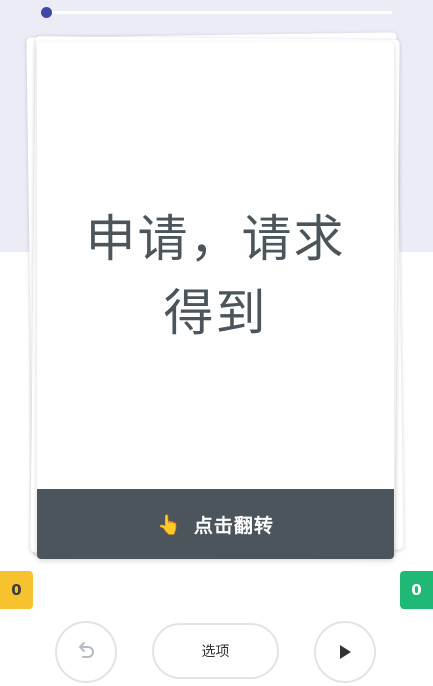 This screenshot has width=433, height=686. I want to click on card-word-line-1: 申请，请求, so click(215, 239).